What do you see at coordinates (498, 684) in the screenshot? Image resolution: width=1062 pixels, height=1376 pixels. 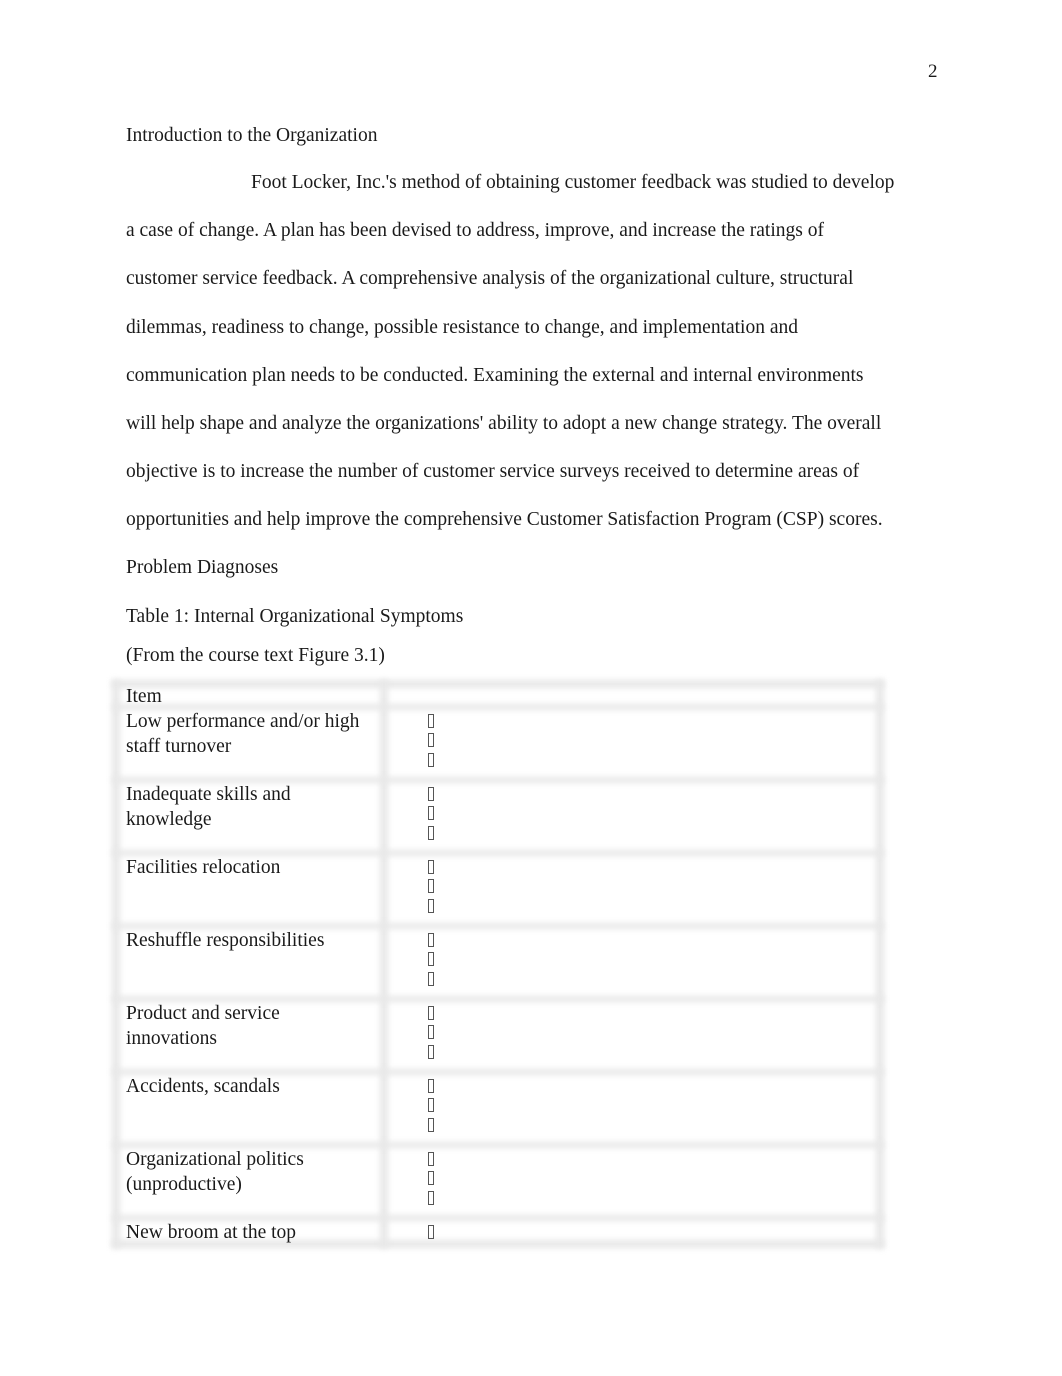 I see `table-border-top` at bounding box center [498, 684].